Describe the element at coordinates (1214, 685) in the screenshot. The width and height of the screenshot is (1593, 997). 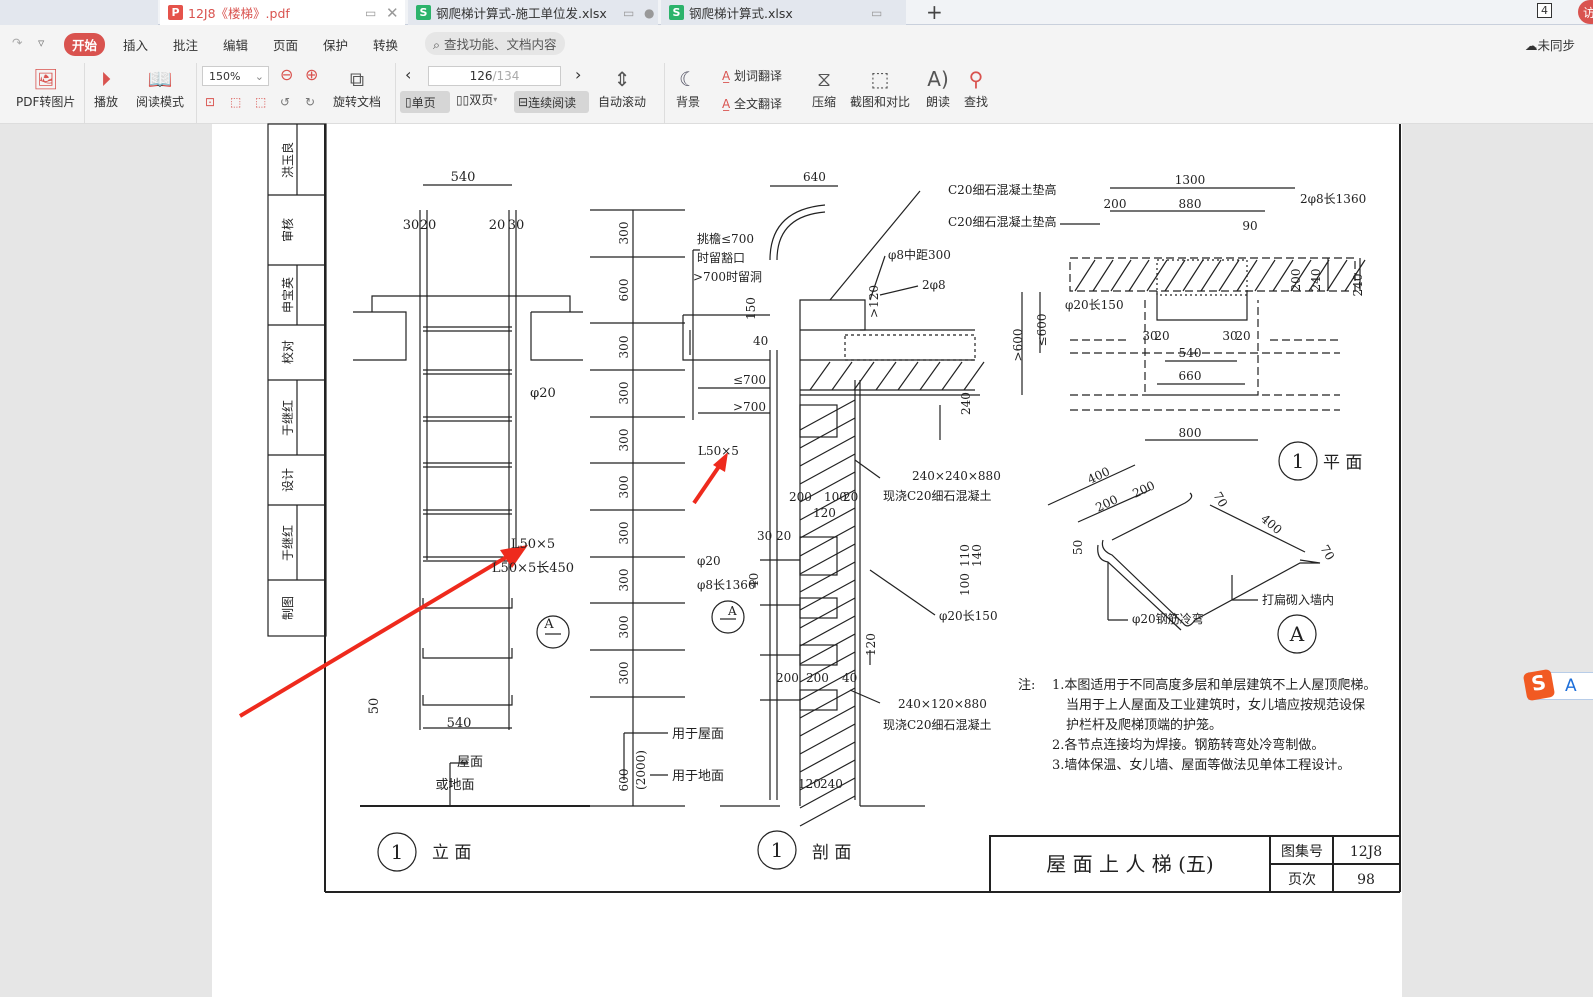
I see `note-line: 1.本图适用于不同高度多层和单层建筑不上人屋顶爬梯。` at that location.